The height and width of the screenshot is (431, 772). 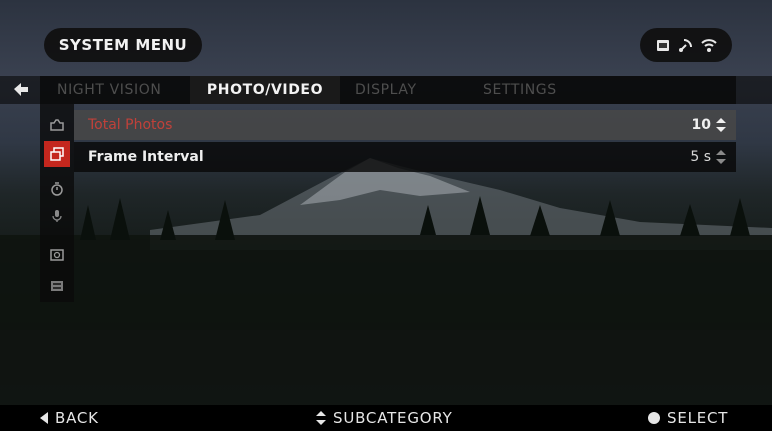 What do you see at coordinates (57, 189) in the screenshot?
I see `timer-icon` at bounding box center [57, 189].